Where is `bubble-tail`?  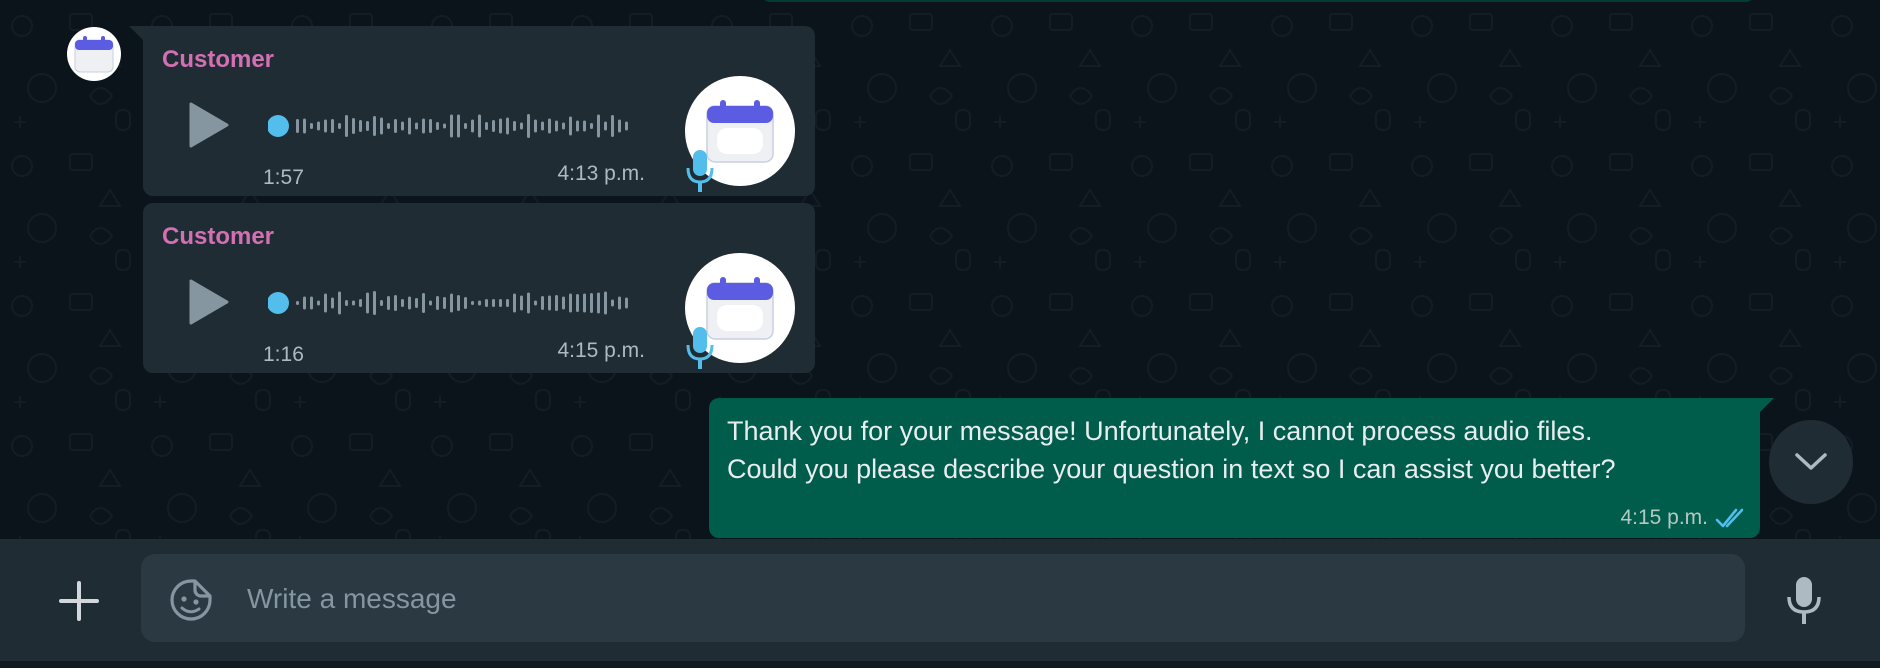
bubble-tail is located at coordinates (1766, 406).